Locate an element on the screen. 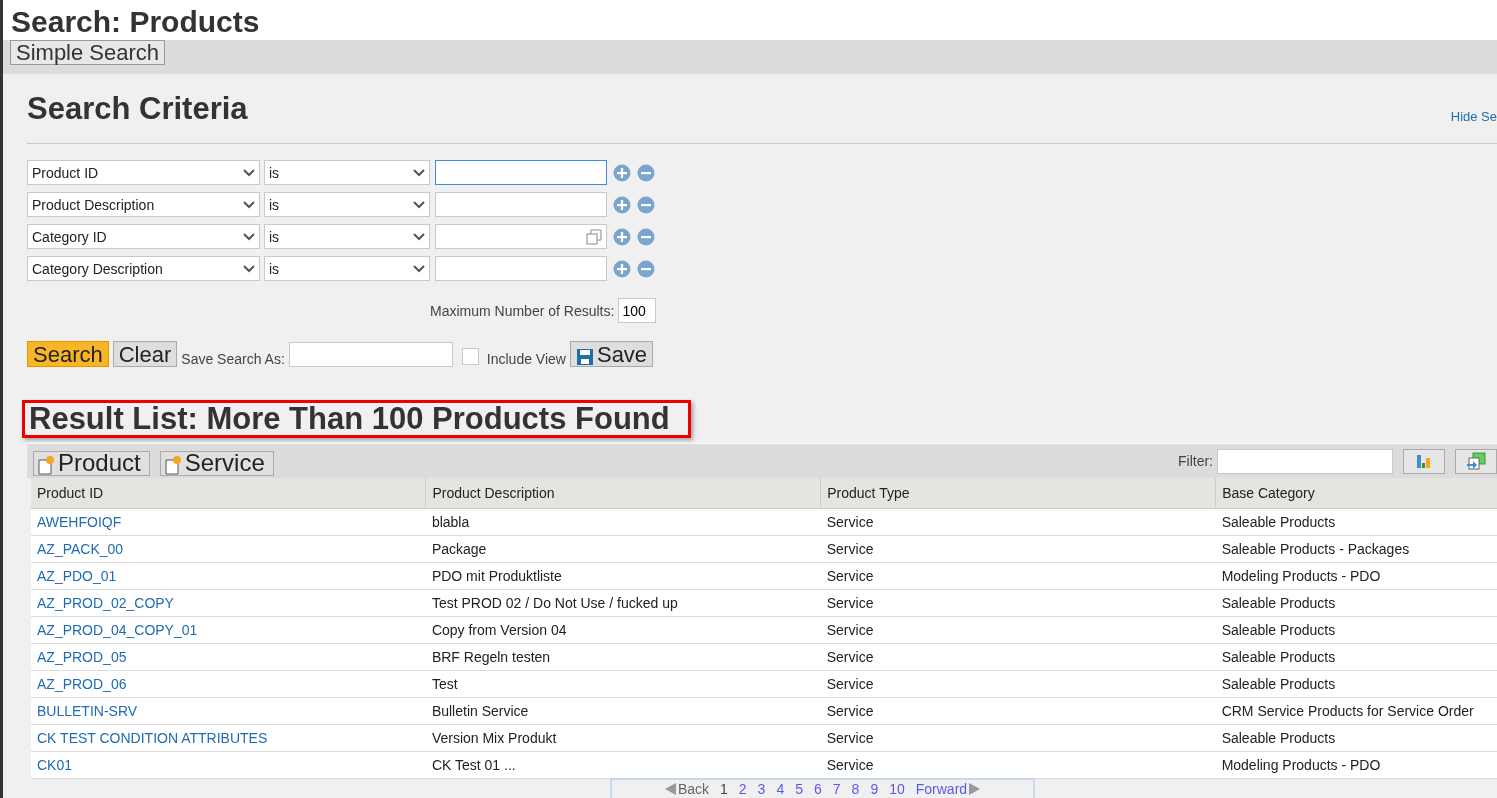  export-button is located at coordinates (1476, 461).